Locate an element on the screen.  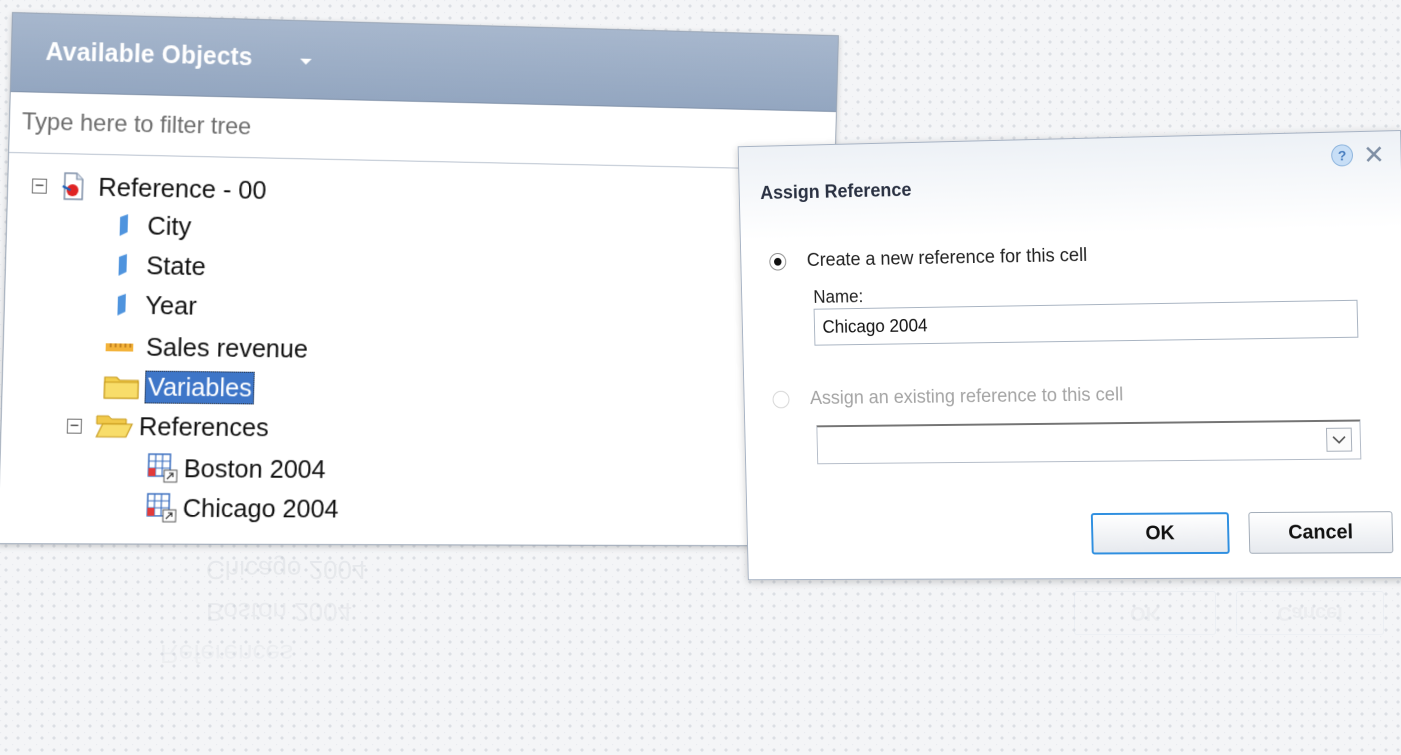
tree-node-label-selected: Variables is located at coordinates (200, 387).